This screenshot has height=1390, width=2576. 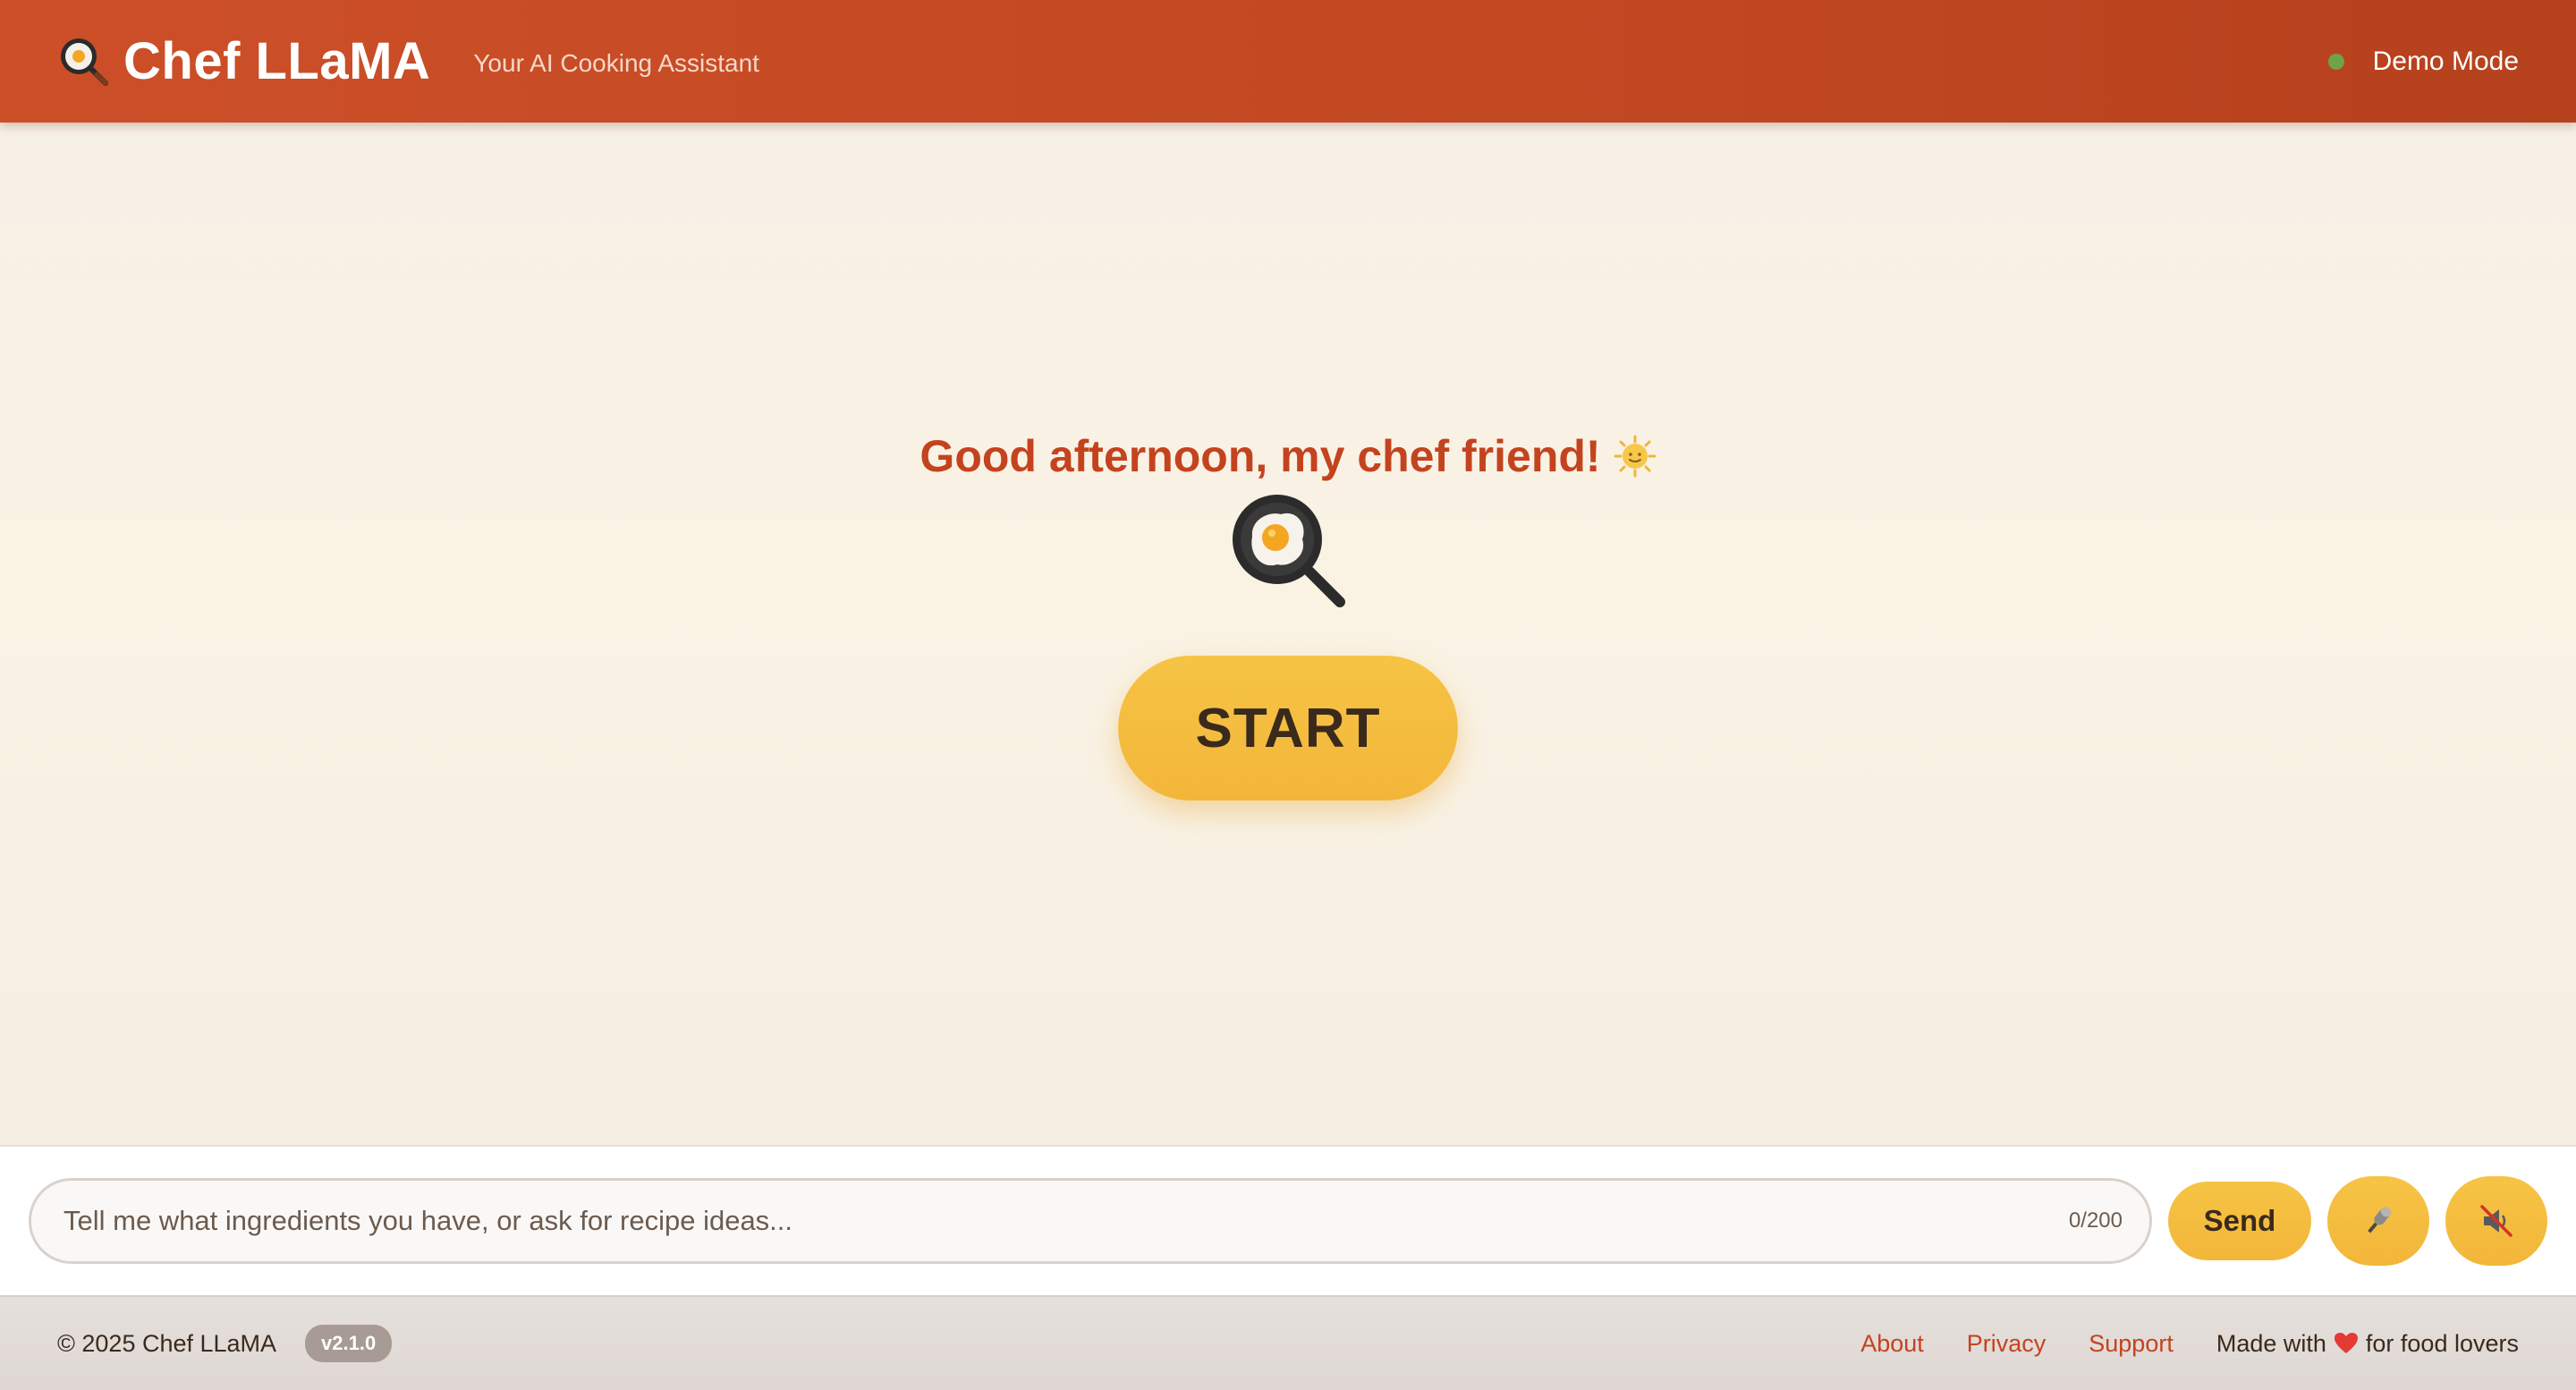 I want to click on char-counter: 0/200, so click(x=2095, y=1220).